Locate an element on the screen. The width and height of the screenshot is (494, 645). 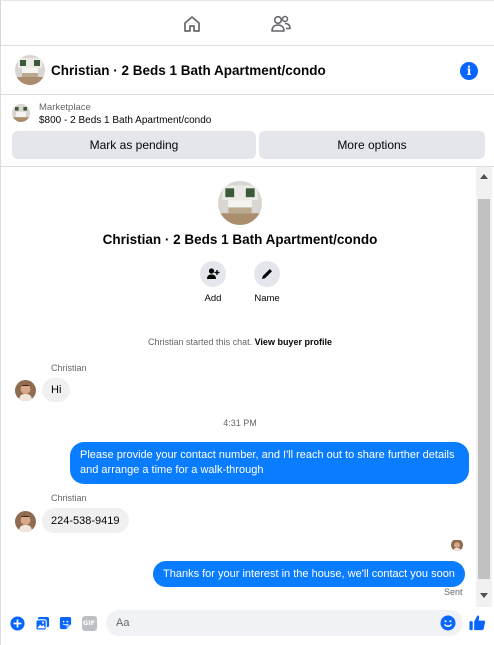
gif-label: GIF is located at coordinates (89, 623).